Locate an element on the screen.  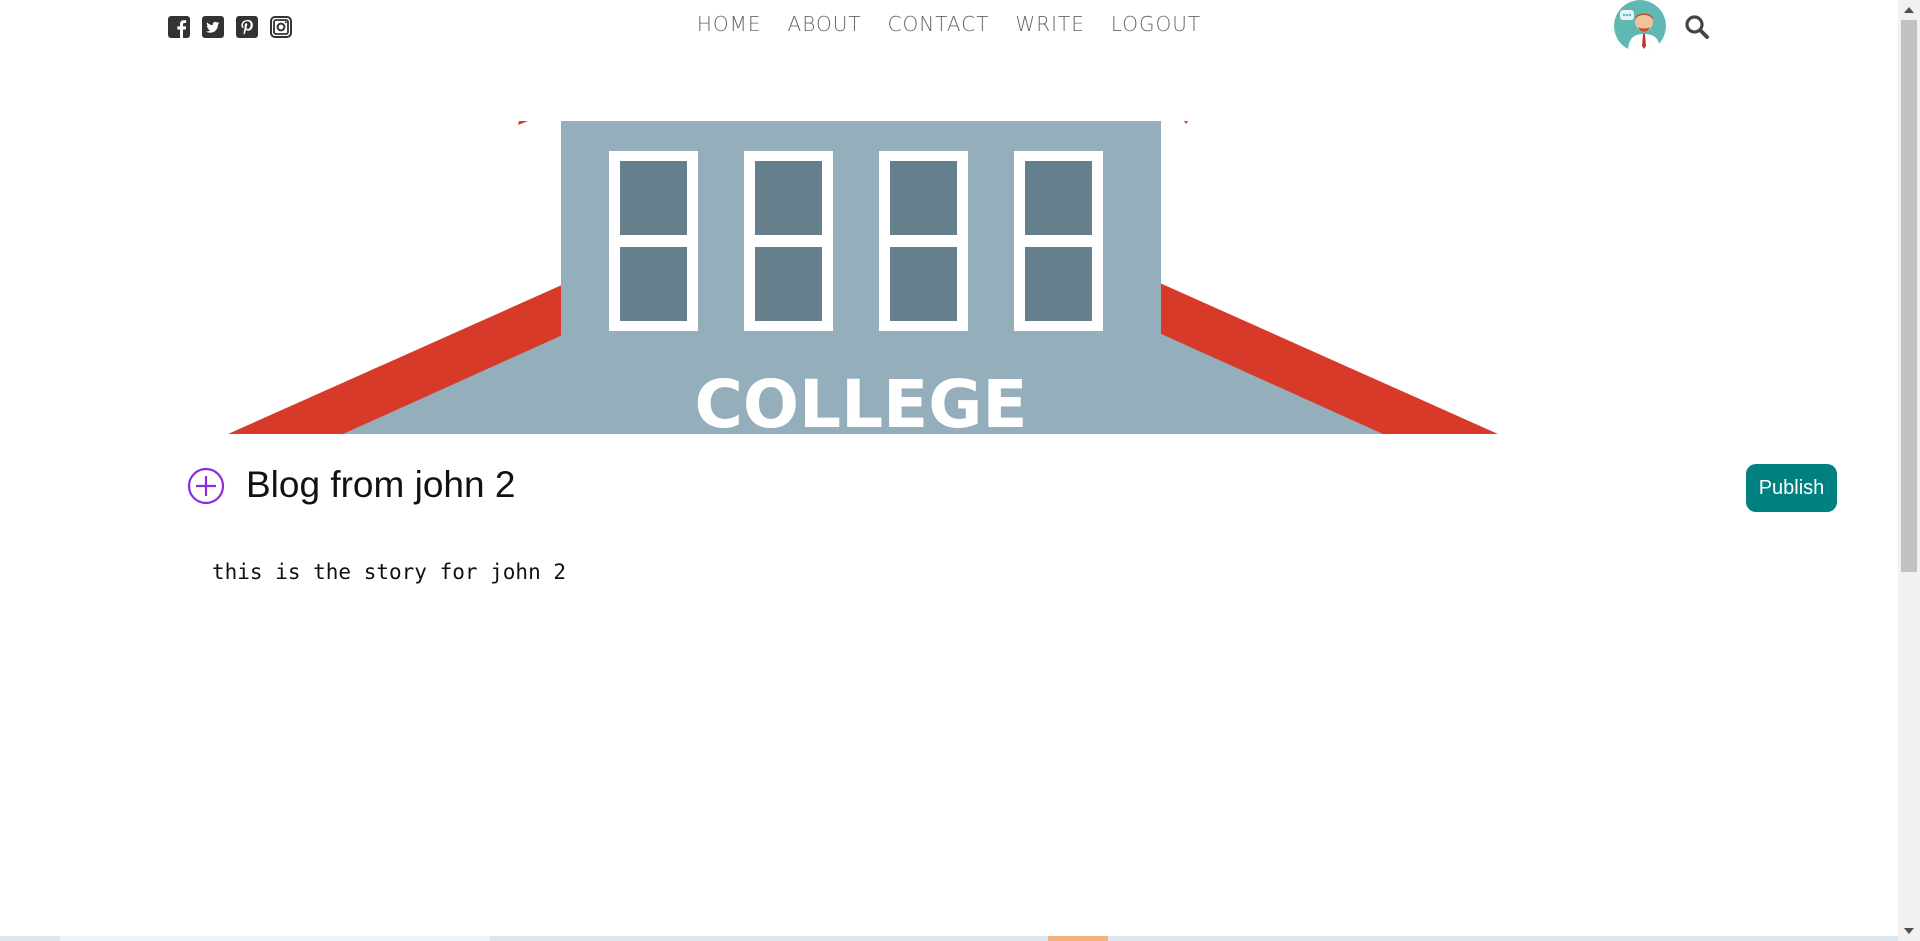
publish-button: Publish is located at coordinates (1791, 488).